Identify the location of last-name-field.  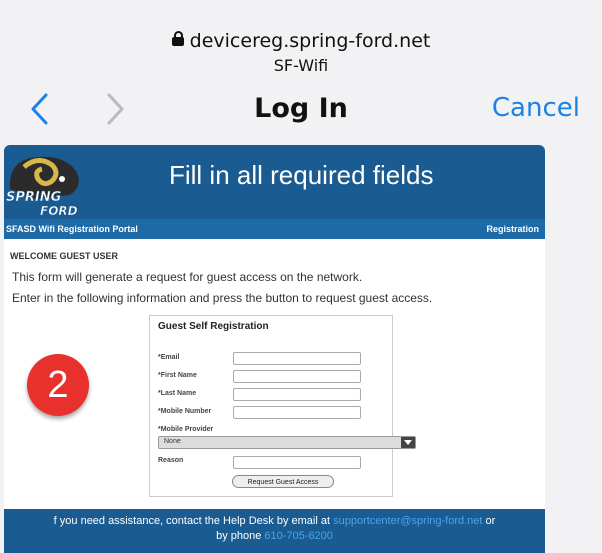
(297, 394).